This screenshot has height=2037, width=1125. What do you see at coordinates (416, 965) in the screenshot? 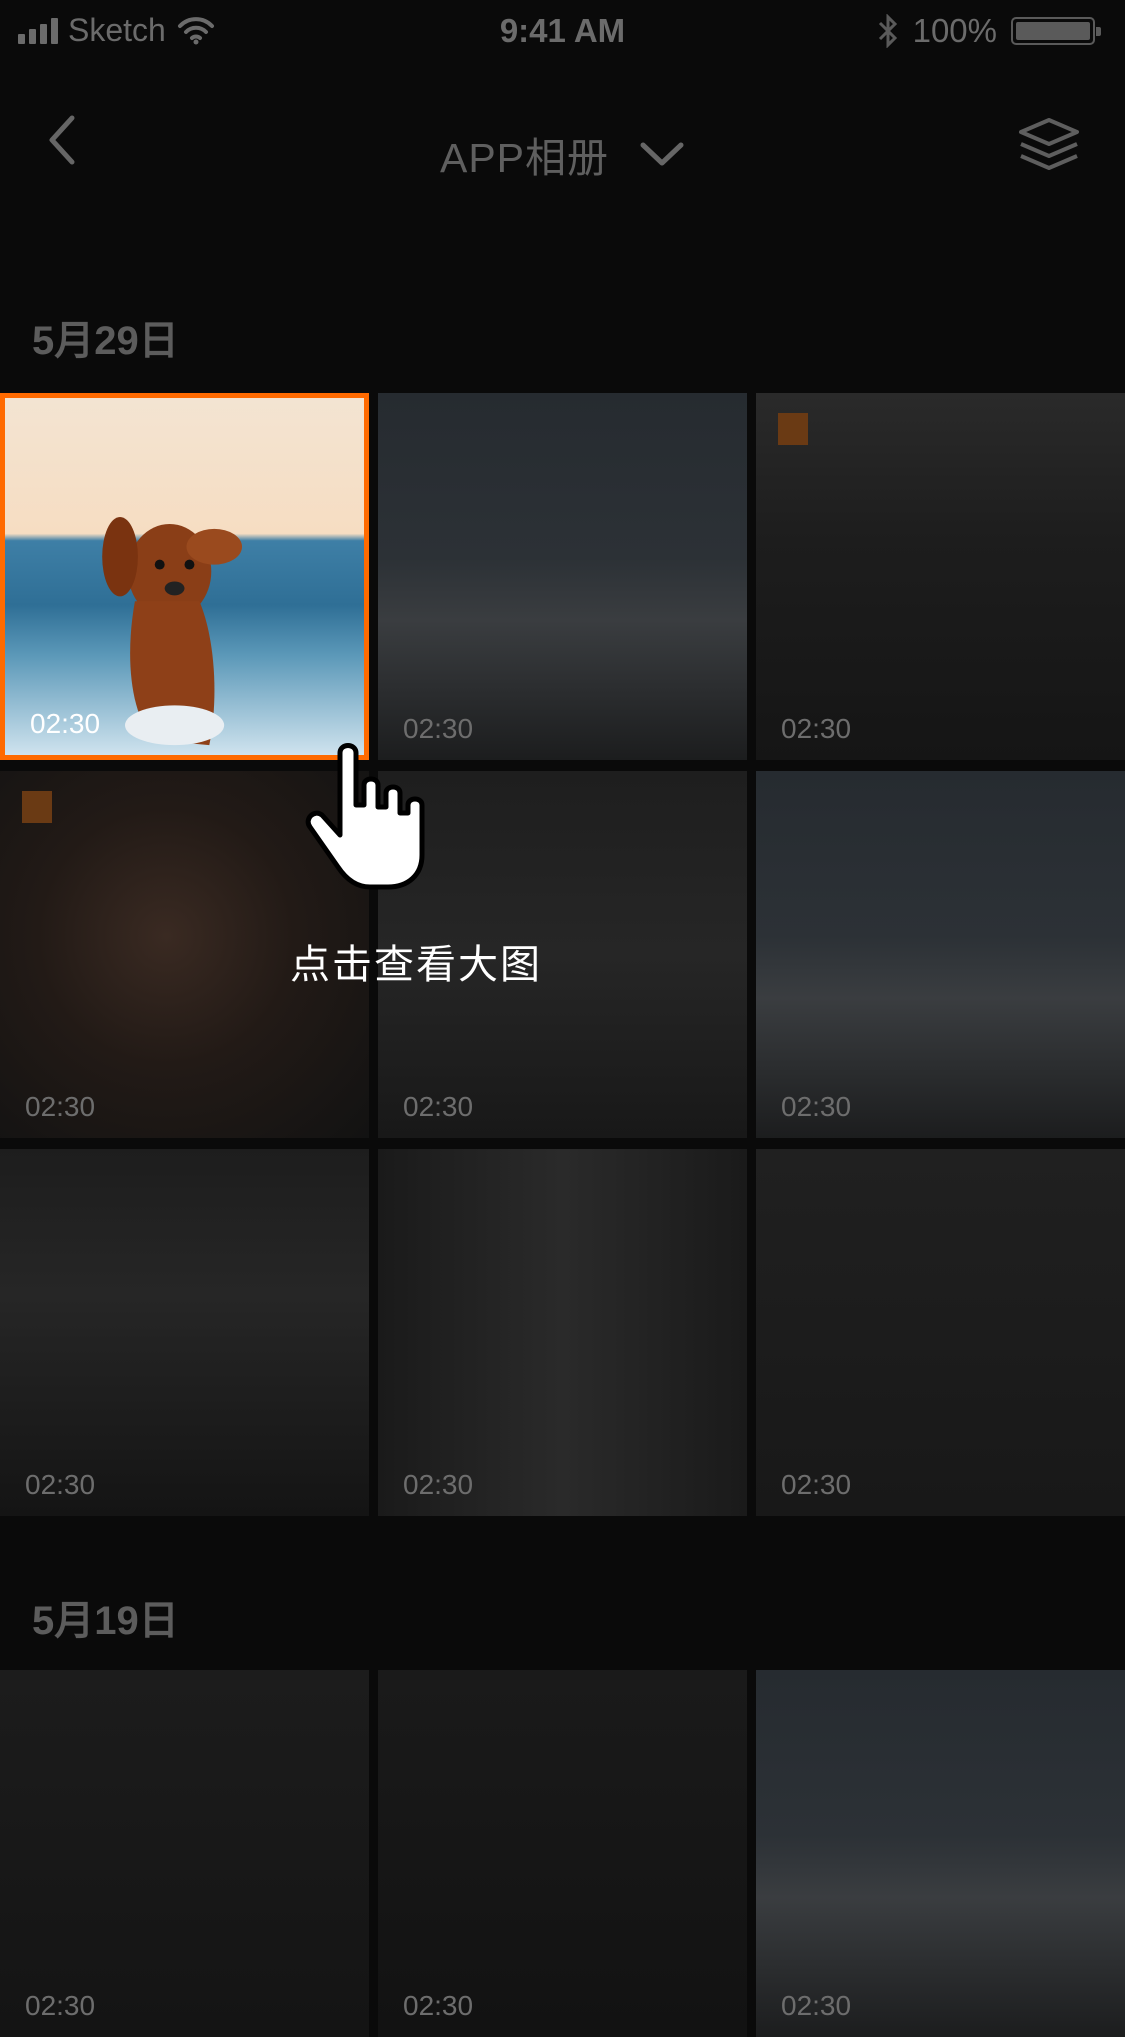
I see `tooltip-text: 点击查看大图` at bounding box center [416, 965].